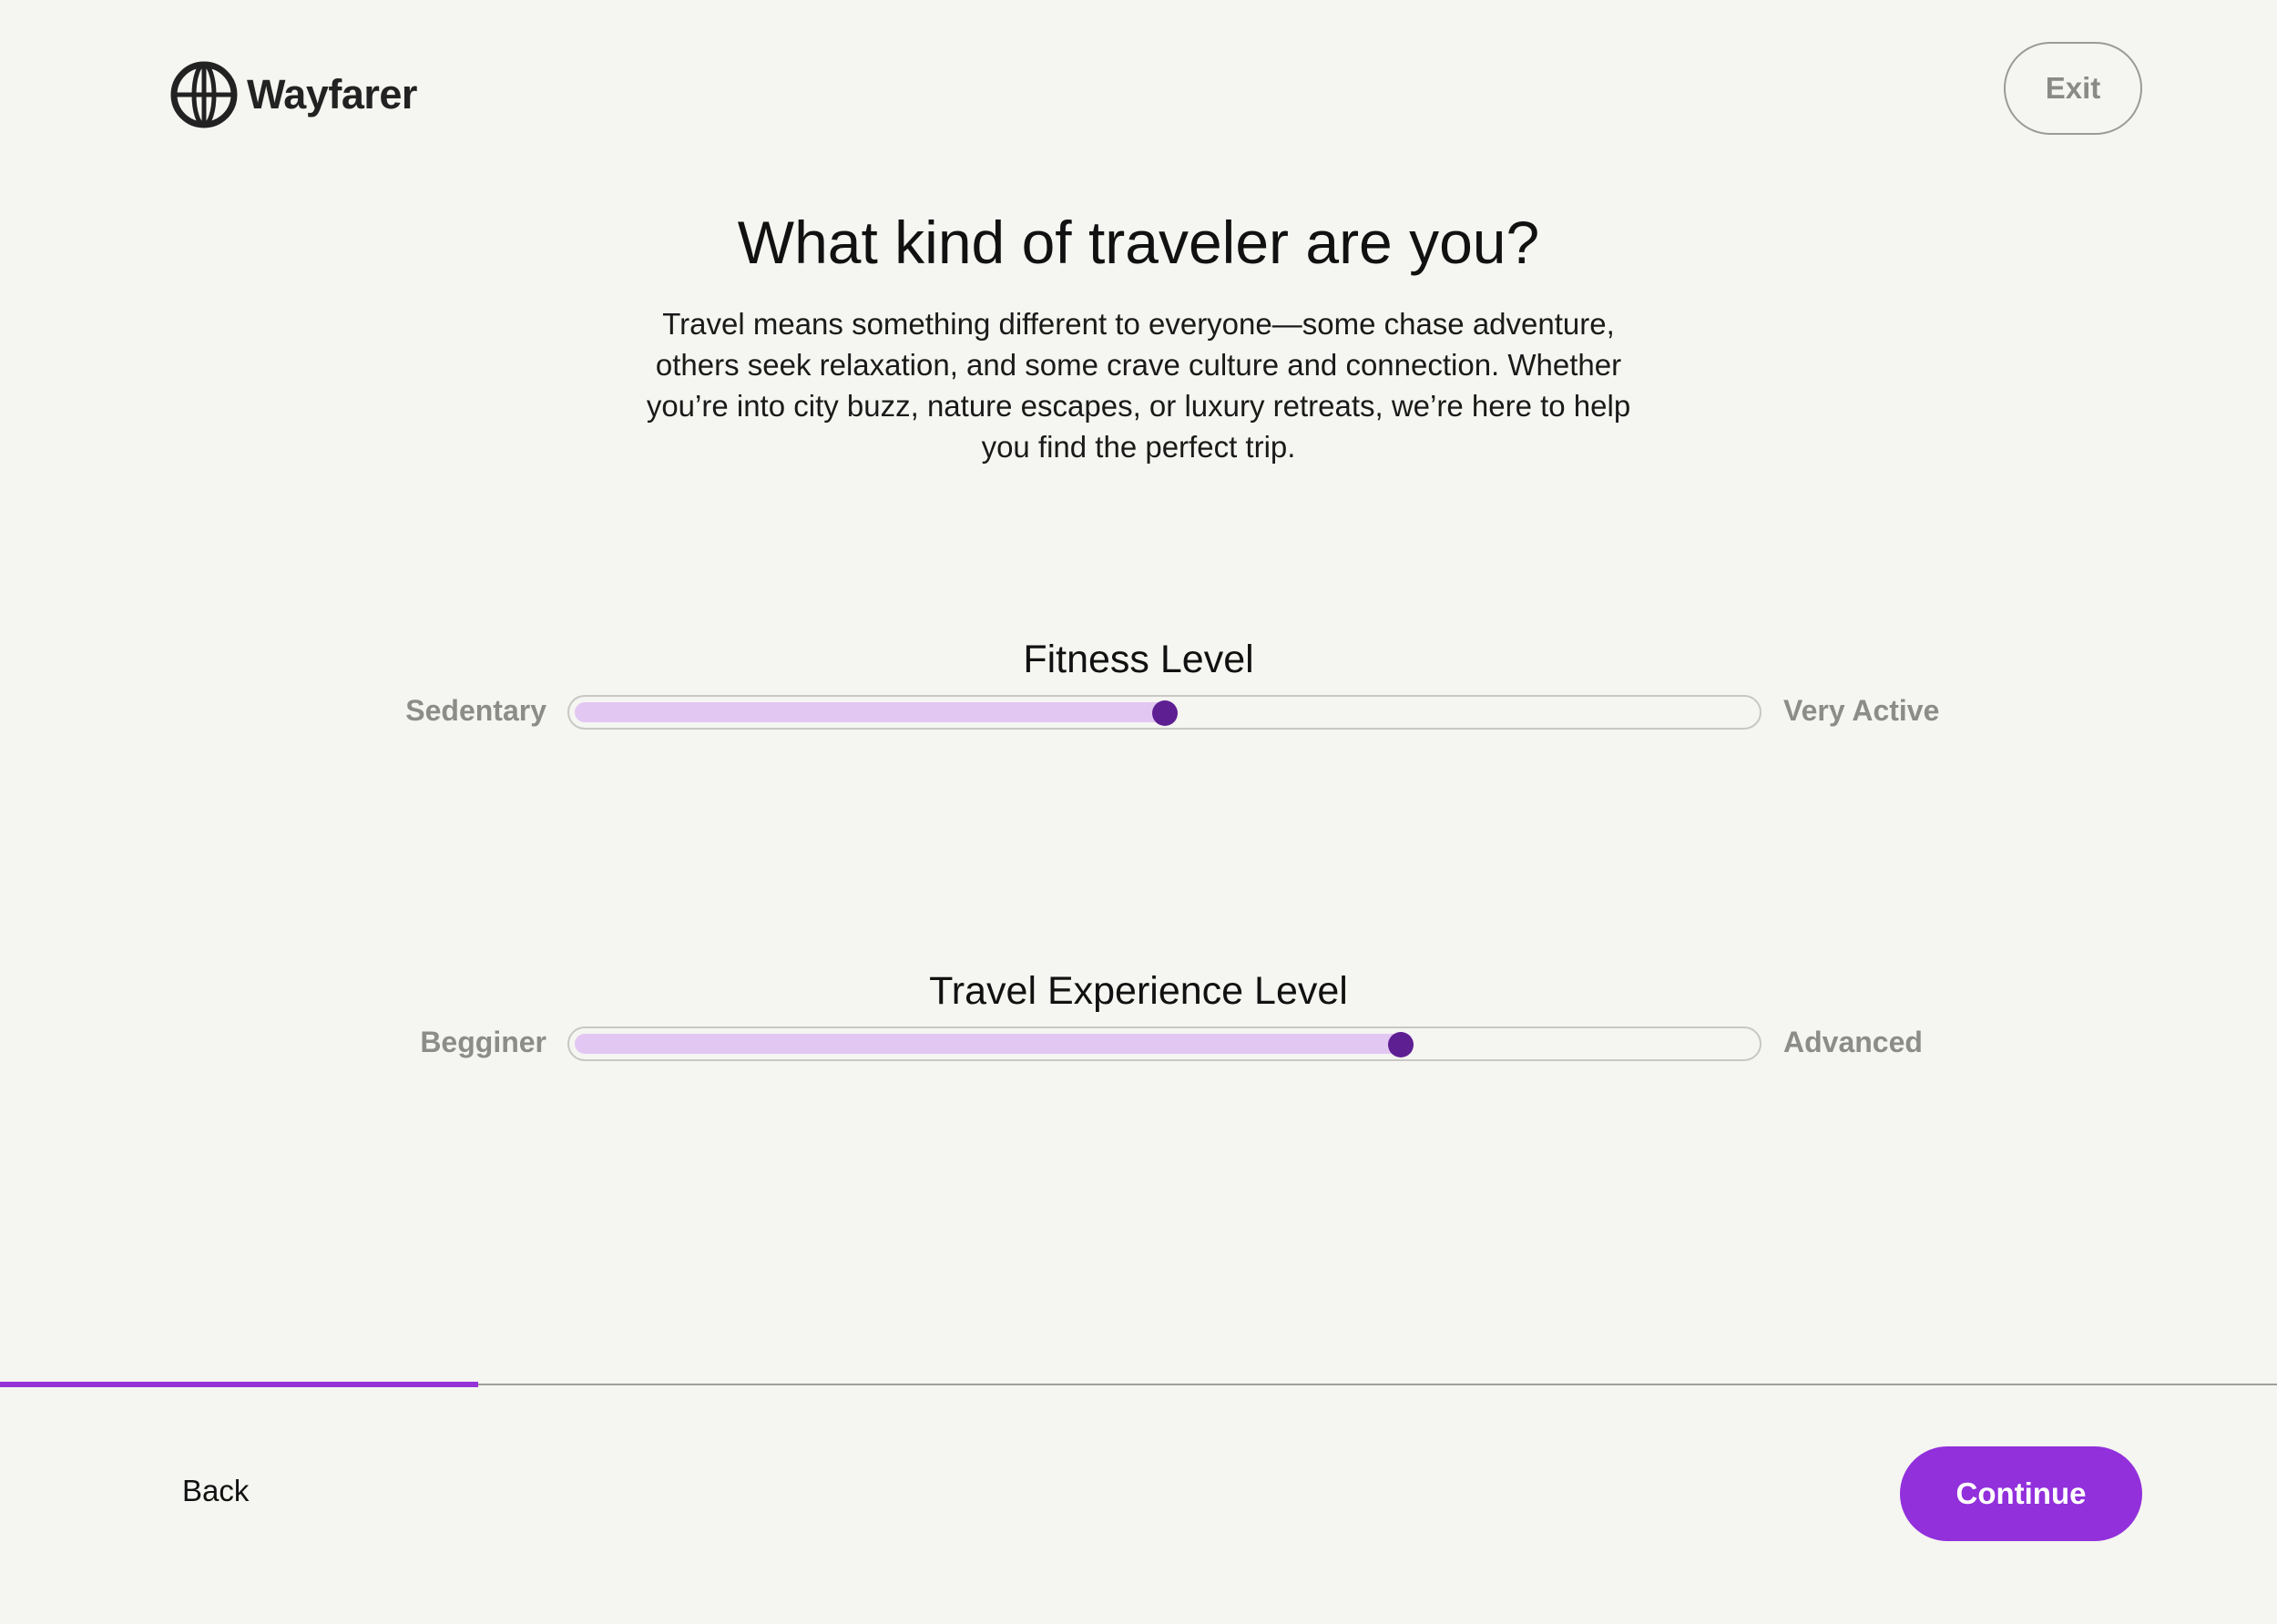 The height and width of the screenshot is (1624, 2277). What do you see at coordinates (476, 711) in the screenshot?
I see `slider-min-label: Sedentary` at bounding box center [476, 711].